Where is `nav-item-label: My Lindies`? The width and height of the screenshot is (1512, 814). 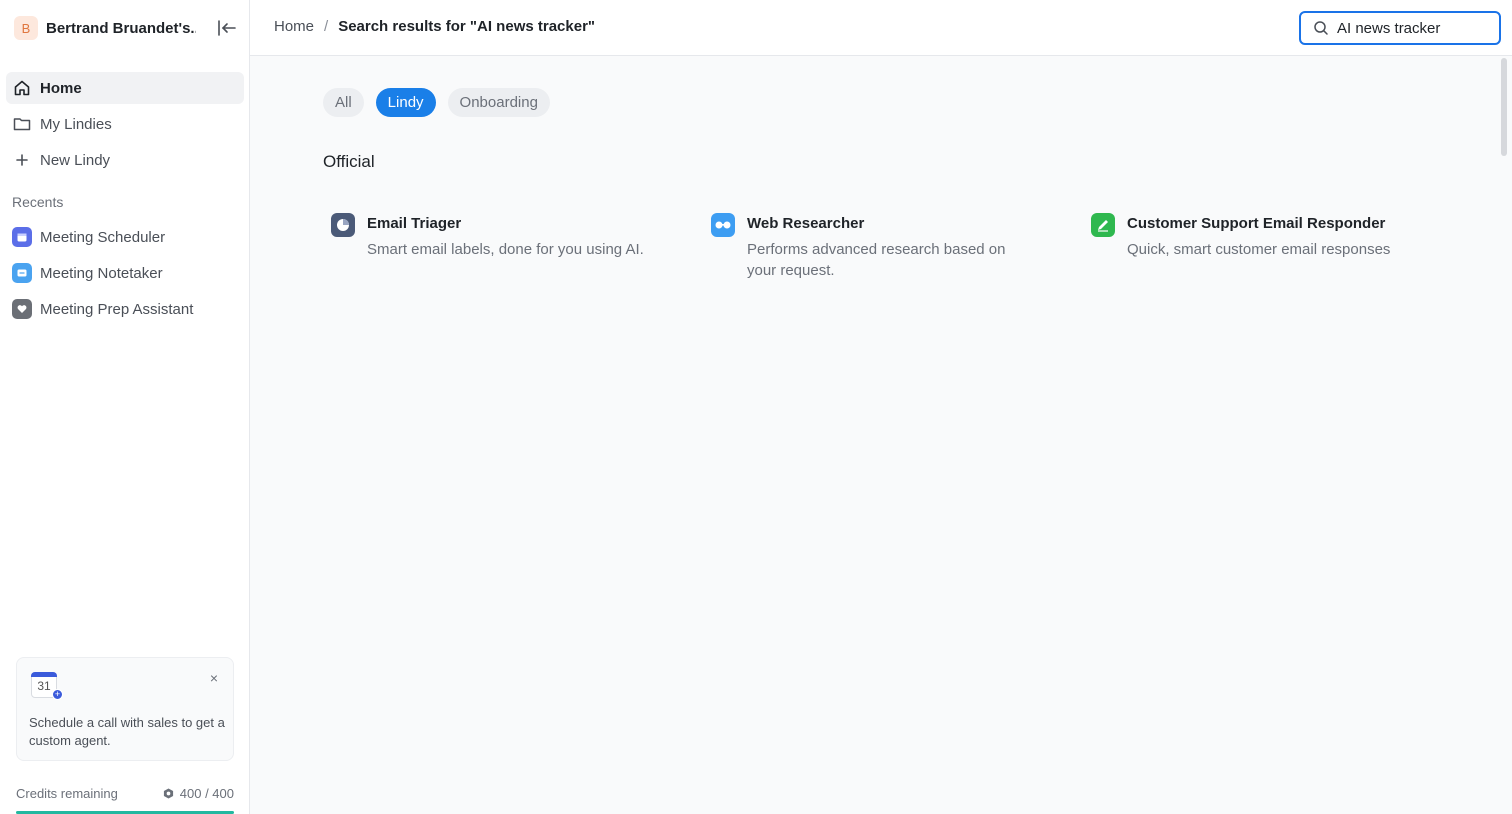
nav-item-label: My Lindies is located at coordinates (76, 124).